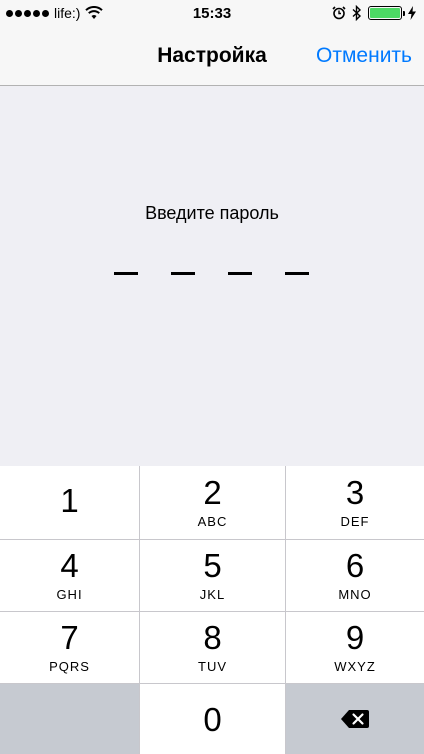 The width and height of the screenshot is (424, 754). What do you see at coordinates (212, 565) in the screenshot?
I see `key-digit: 5` at bounding box center [212, 565].